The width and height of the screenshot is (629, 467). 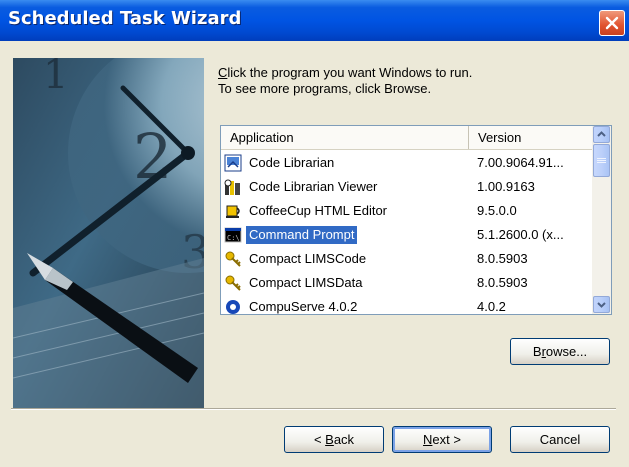 What do you see at coordinates (407, 304) in the screenshot?
I see `list-item: CompuServe 4.0.2 4.0.2` at bounding box center [407, 304].